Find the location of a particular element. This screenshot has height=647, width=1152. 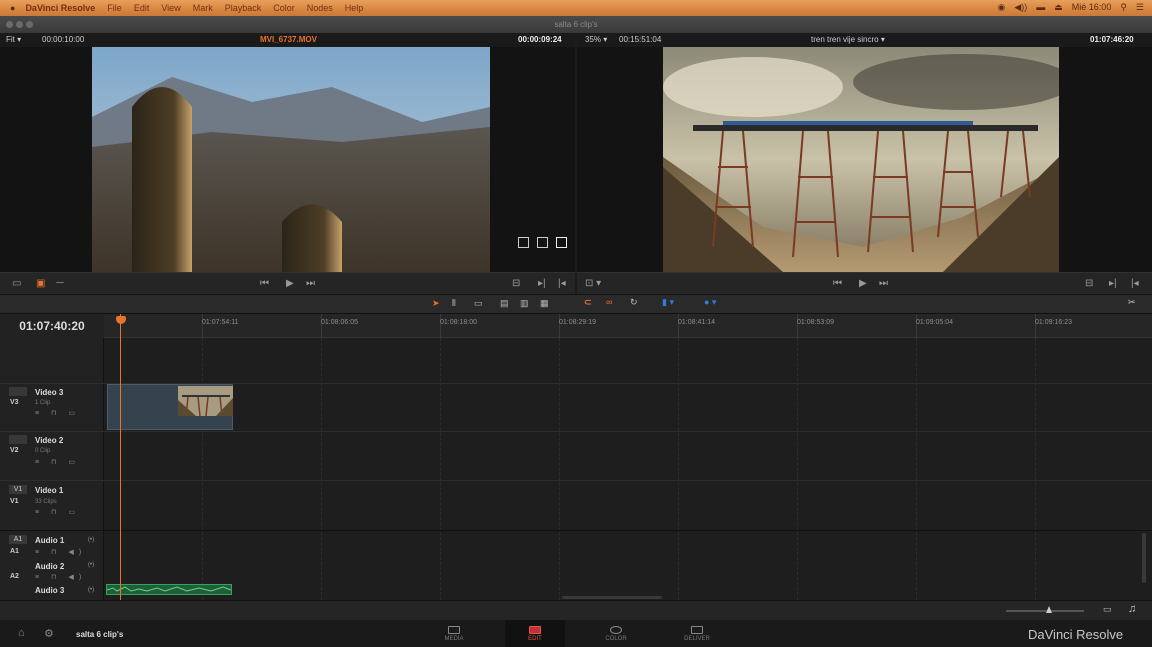

flag-icon: ▮ ▾ is located at coordinates (668, 302).